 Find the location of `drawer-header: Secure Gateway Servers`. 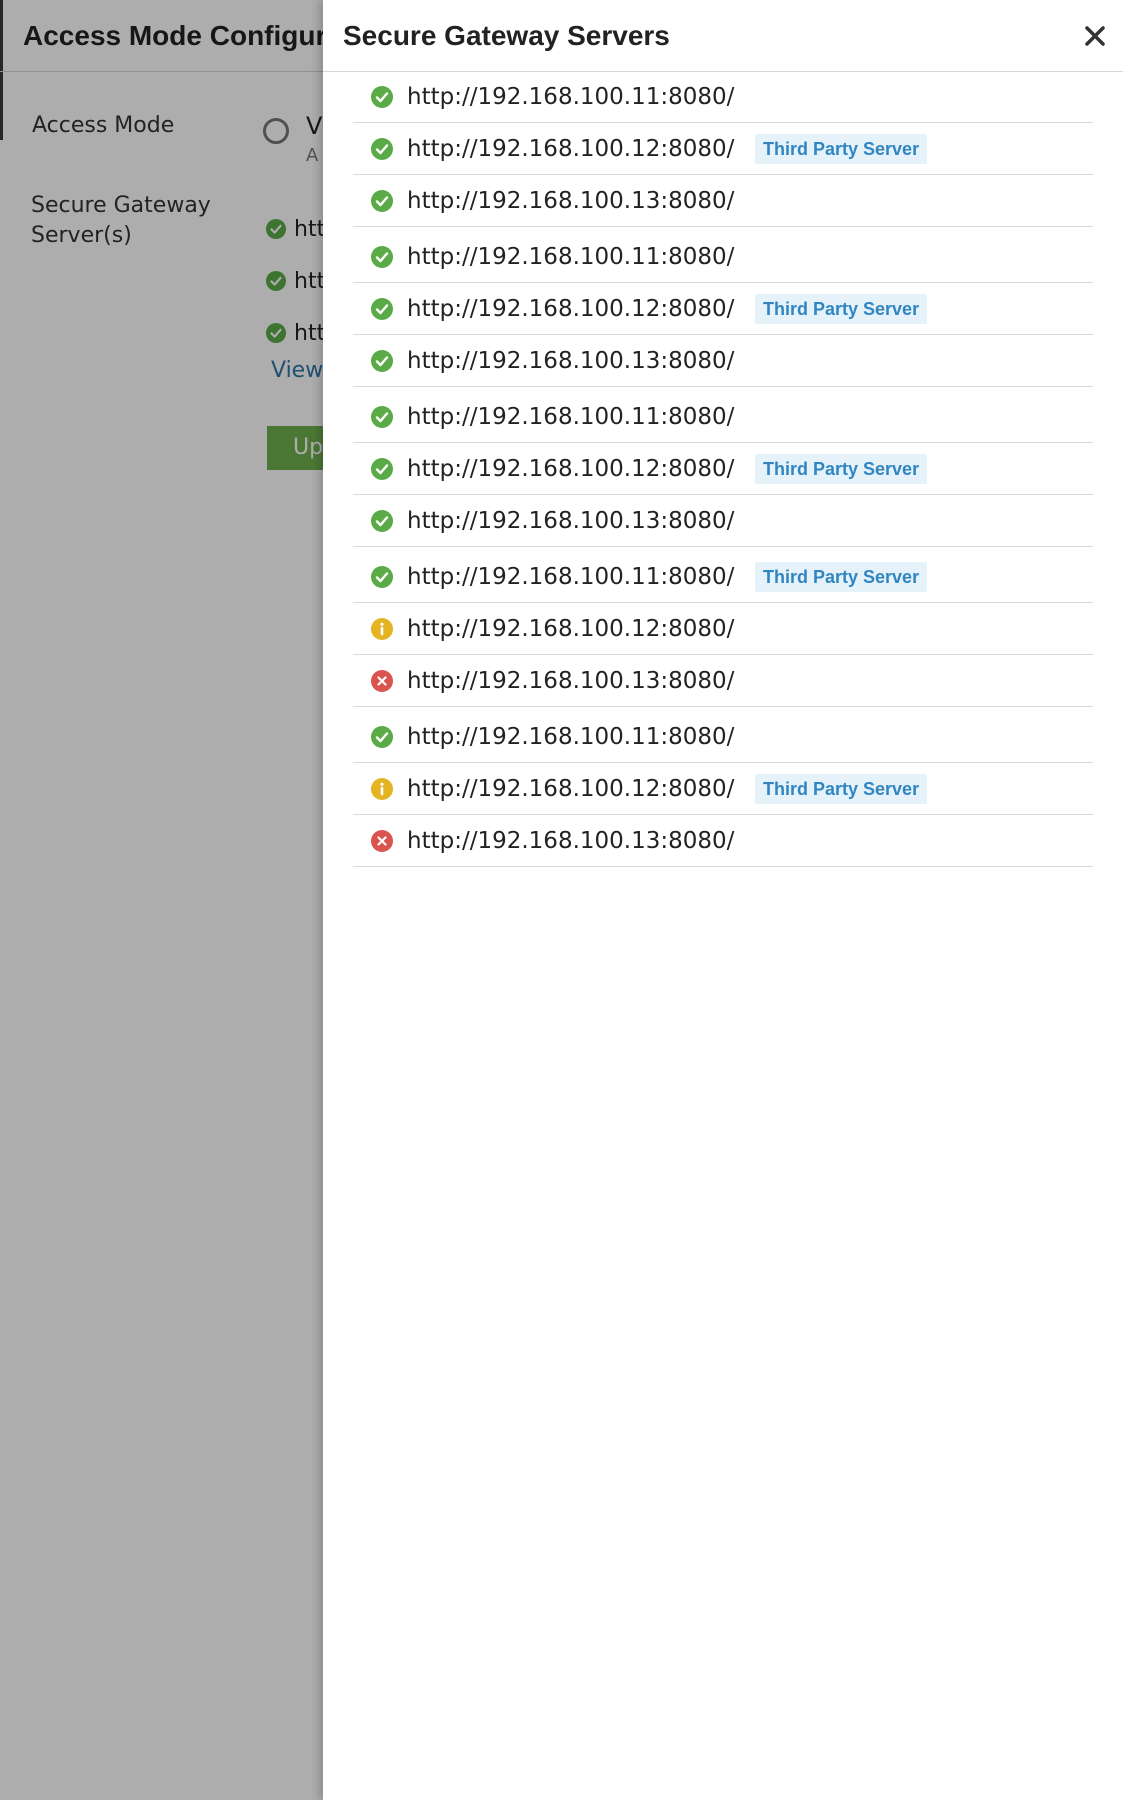

drawer-header: Secure Gateway Servers is located at coordinates (723, 36).